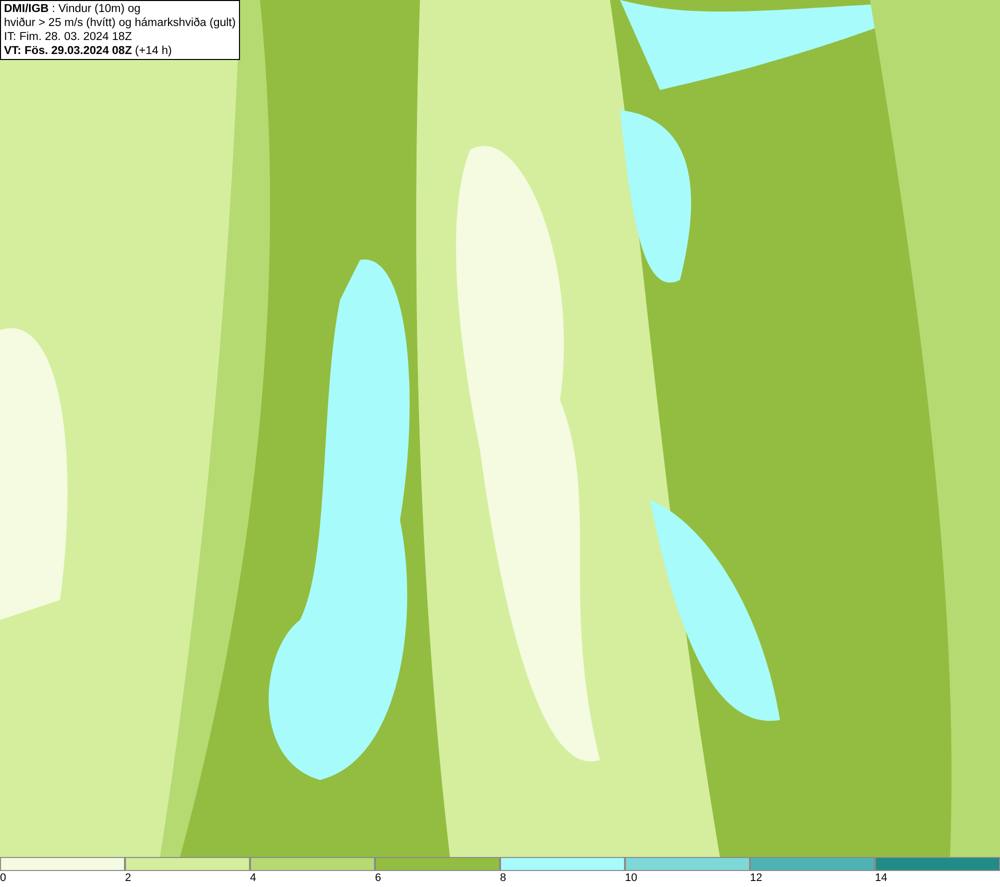 This screenshot has width=1000, height=887. Describe the element at coordinates (631, 878) in the screenshot. I see `legend-tick-label: 10` at that location.